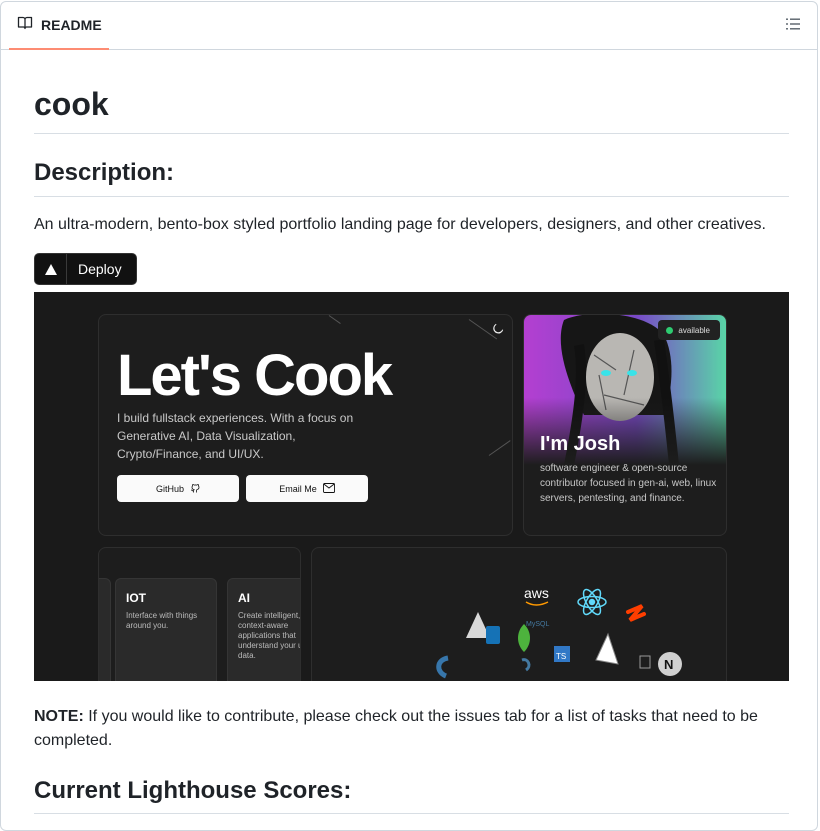  What do you see at coordinates (105, 629) in the screenshot?
I see `service-card` at bounding box center [105, 629].